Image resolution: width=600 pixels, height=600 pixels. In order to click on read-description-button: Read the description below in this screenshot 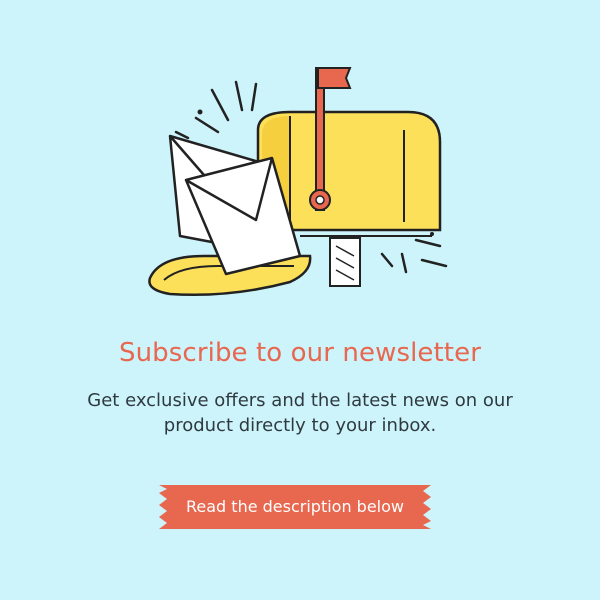, I will do `click(295, 507)`.